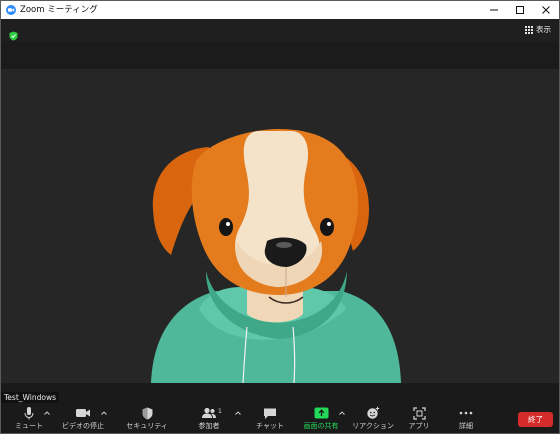 The image size is (560, 434). What do you see at coordinates (419, 413) in the screenshot?
I see `apps-icon` at bounding box center [419, 413].